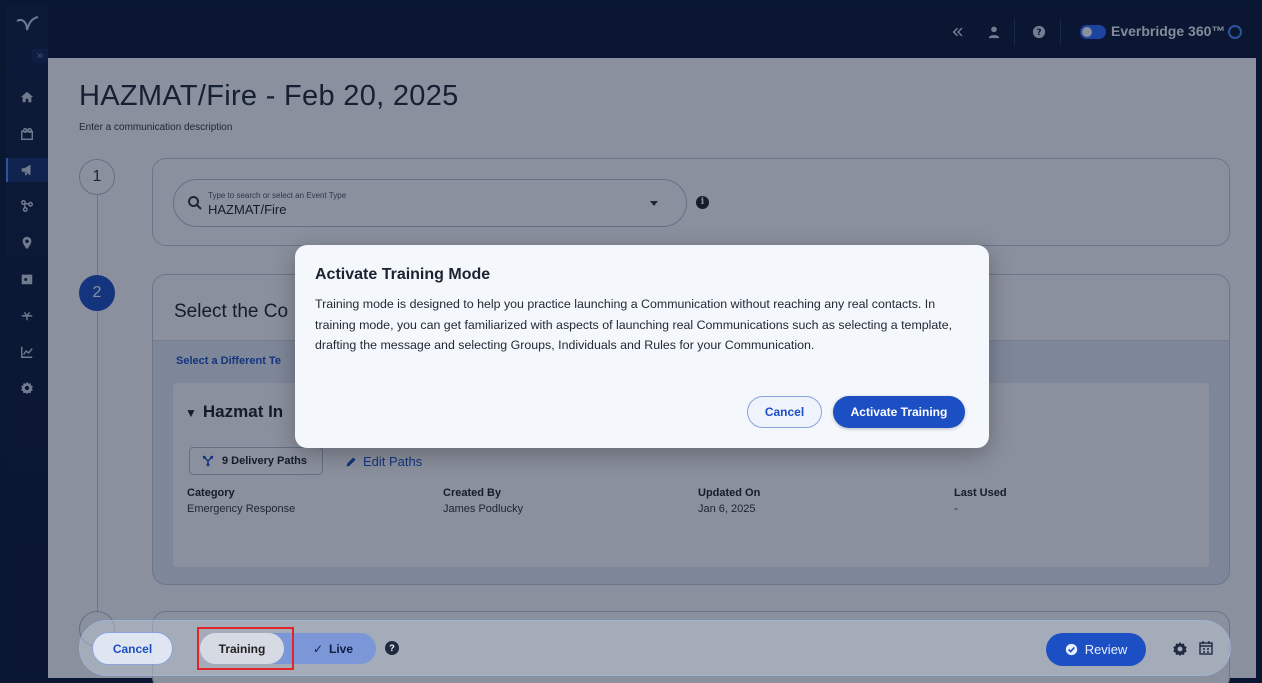 This screenshot has height=683, width=1262. Describe the element at coordinates (341, 648) in the screenshot. I see `live-mode-label: Live` at that location.